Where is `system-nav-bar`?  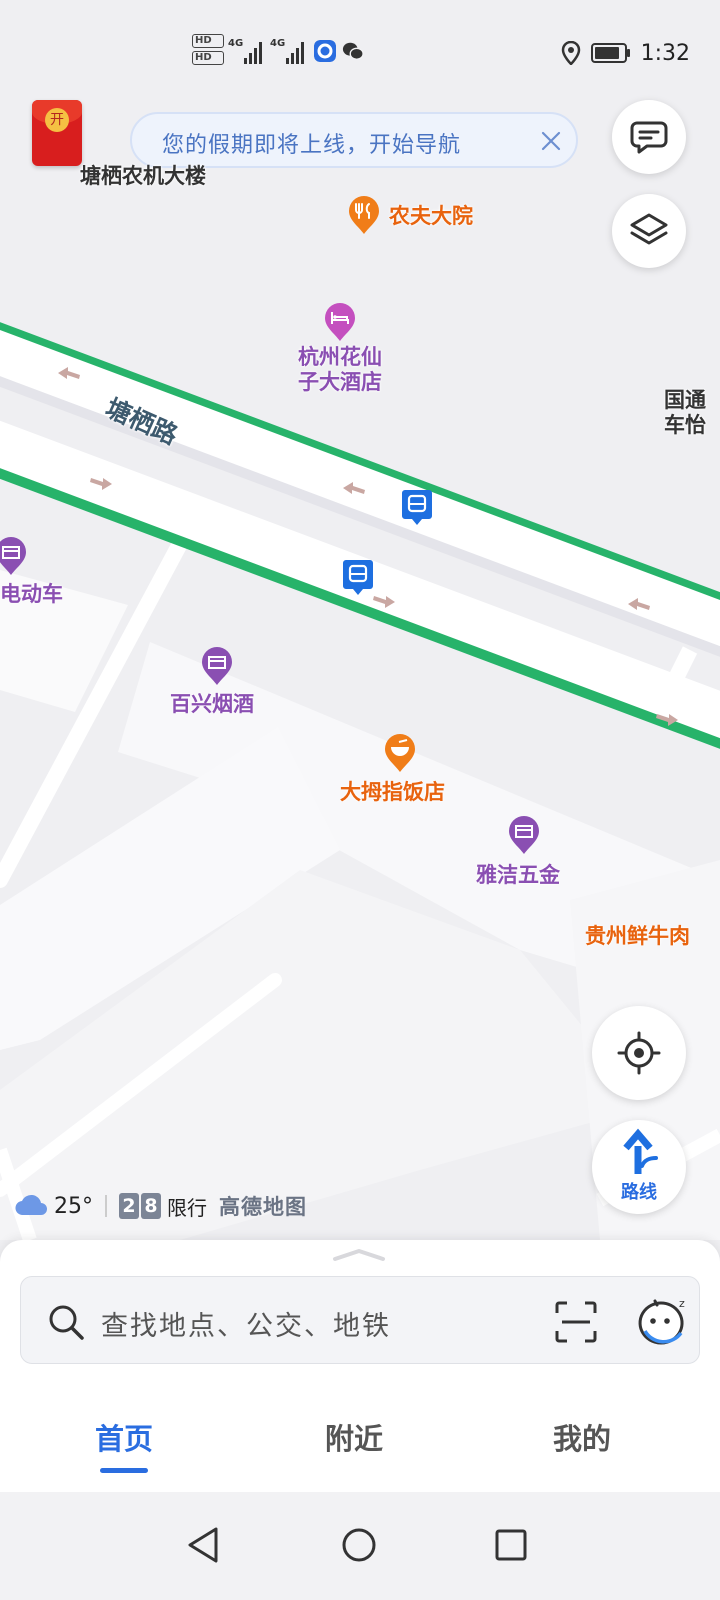 system-nav-bar is located at coordinates (360, 1546).